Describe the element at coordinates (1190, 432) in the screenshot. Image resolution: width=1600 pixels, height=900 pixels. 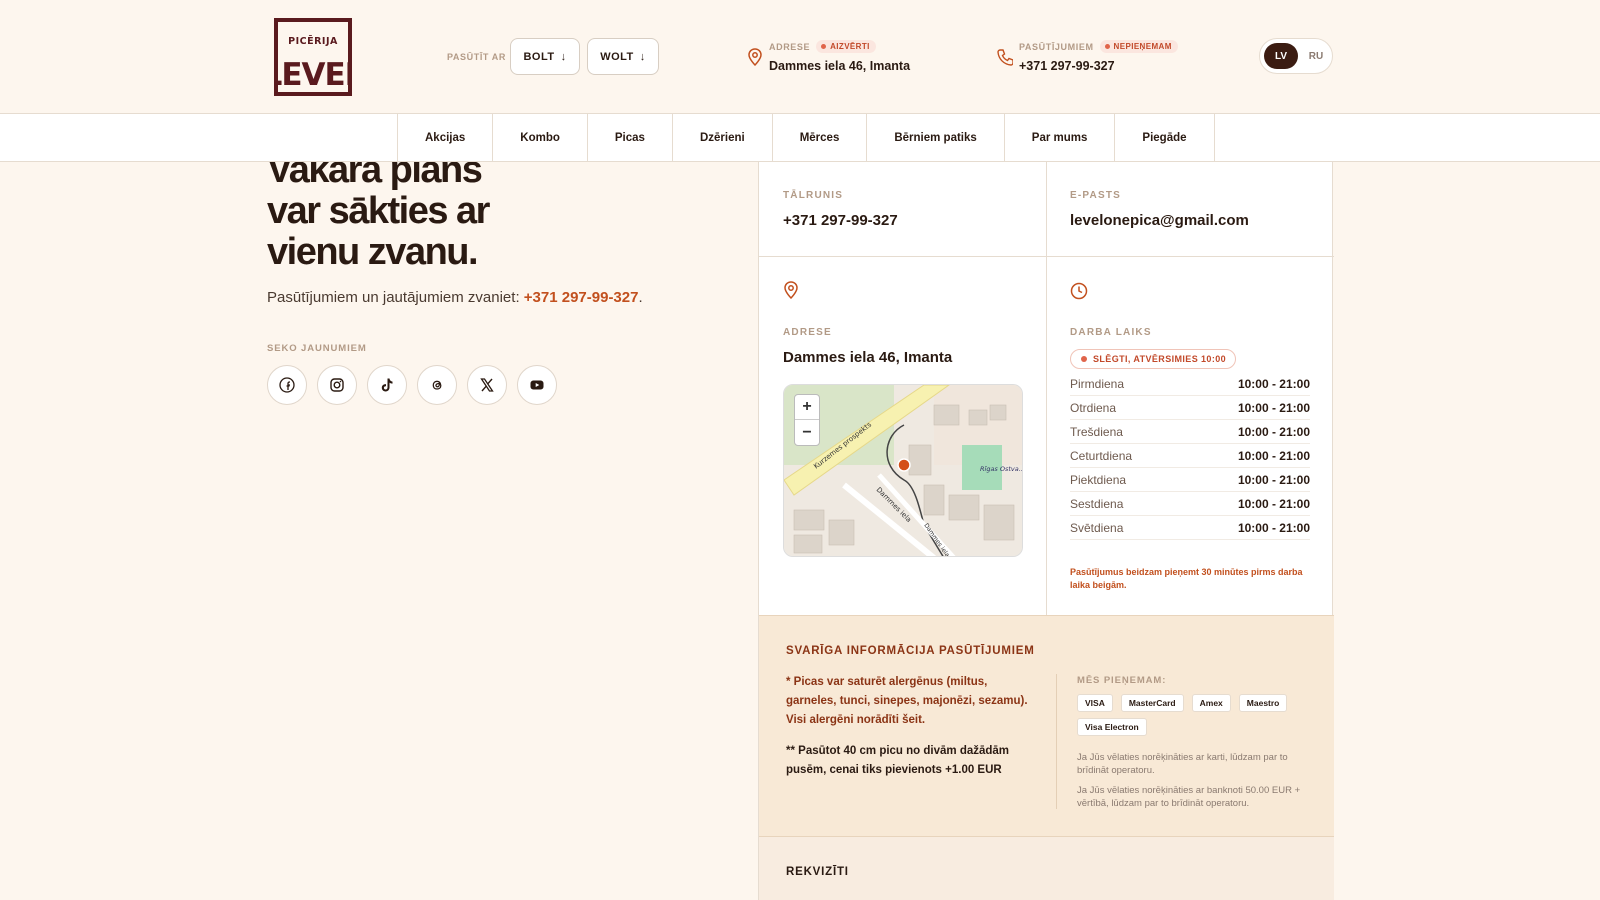
I see `hours-row: Trešdiena 10:00 - 21:00` at that location.